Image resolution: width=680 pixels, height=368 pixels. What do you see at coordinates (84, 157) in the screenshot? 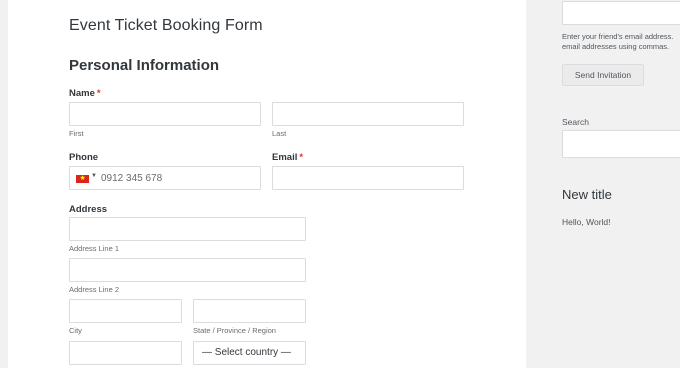
I see `phone-label: Phone` at bounding box center [84, 157].